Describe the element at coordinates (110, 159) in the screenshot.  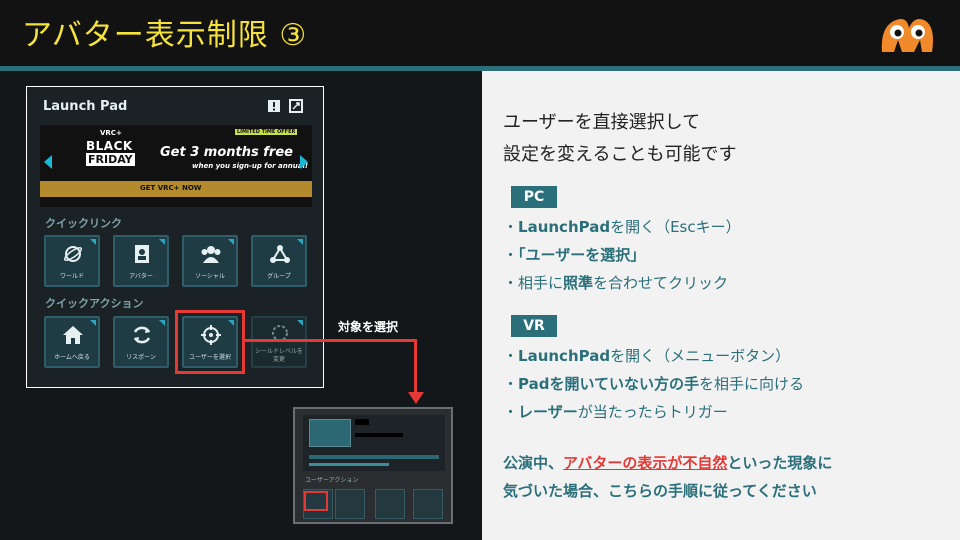
I see `banner-friday: FRIDAY` at that location.